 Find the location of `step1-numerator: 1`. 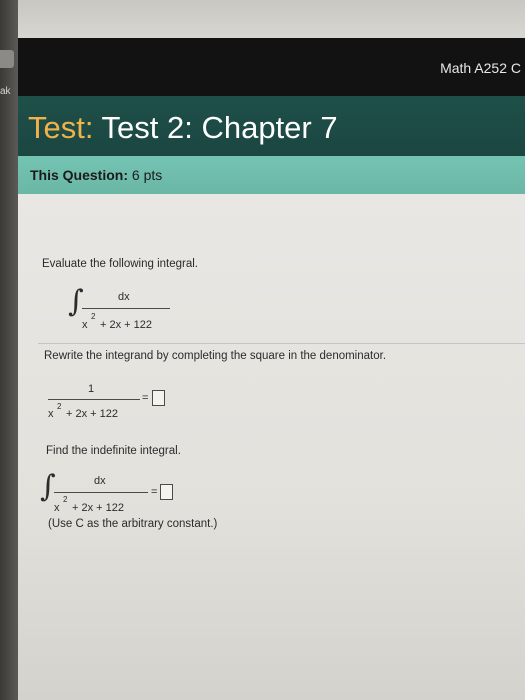

step1-numerator: 1 is located at coordinates (91, 389).